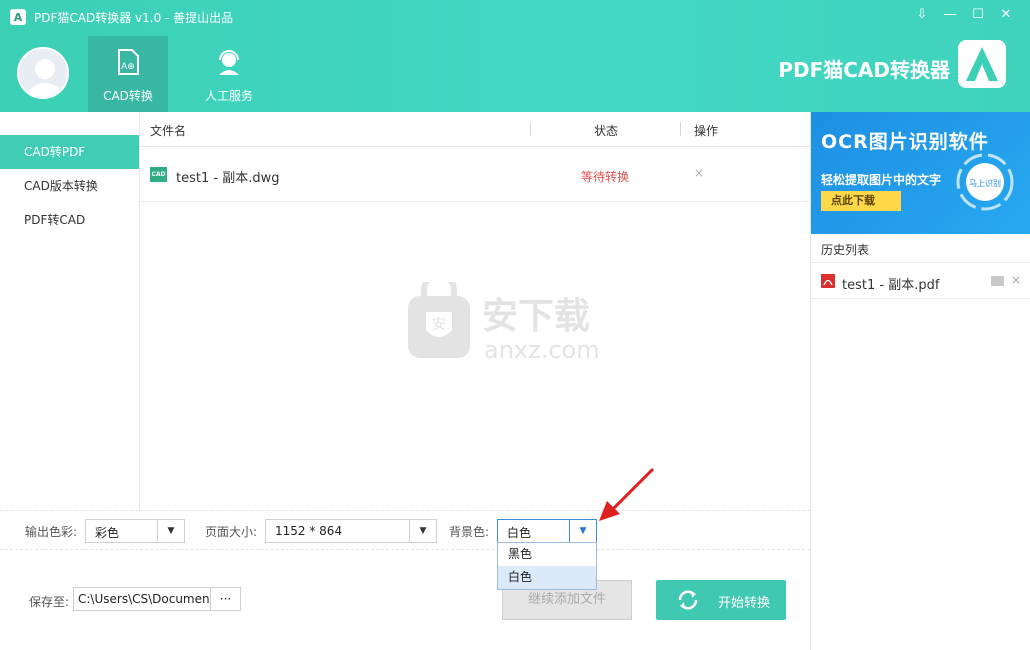 This screenshot has width=1030, height=650. I want to click on folder-icon, so click(997, 281).